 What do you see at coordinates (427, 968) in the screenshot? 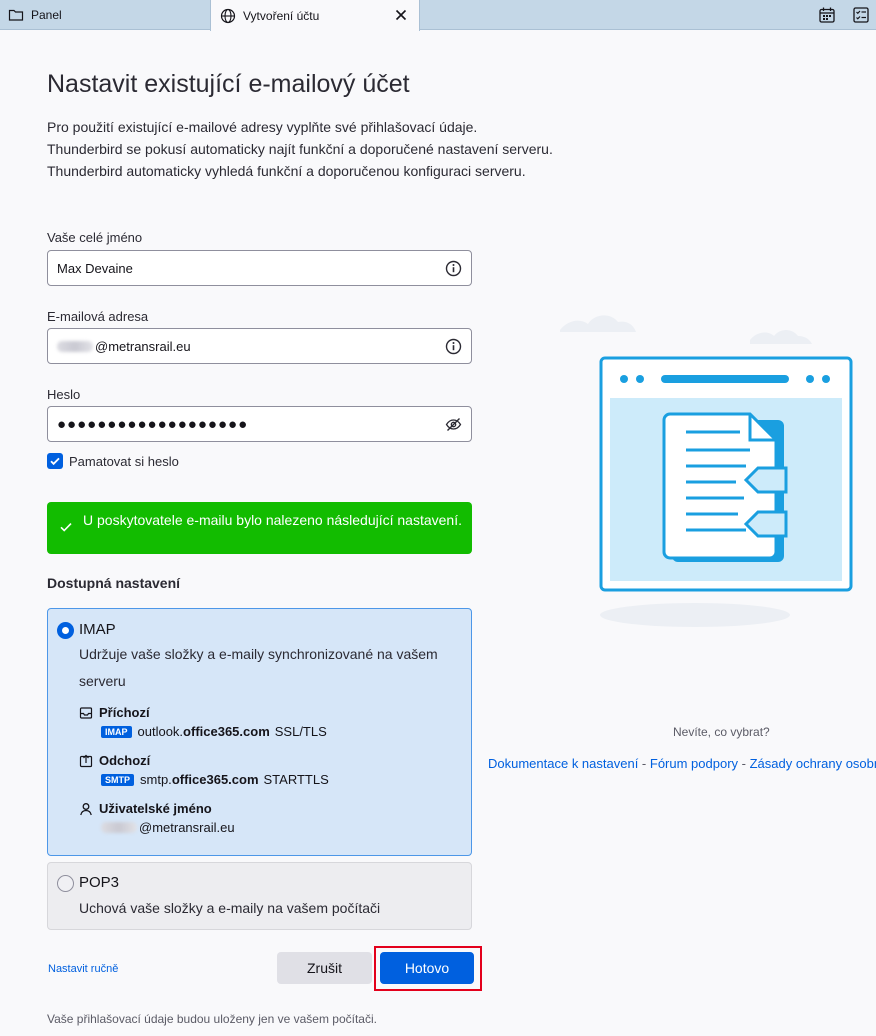
I see `done-button: Hotovo` at bounding box center [427, 968].